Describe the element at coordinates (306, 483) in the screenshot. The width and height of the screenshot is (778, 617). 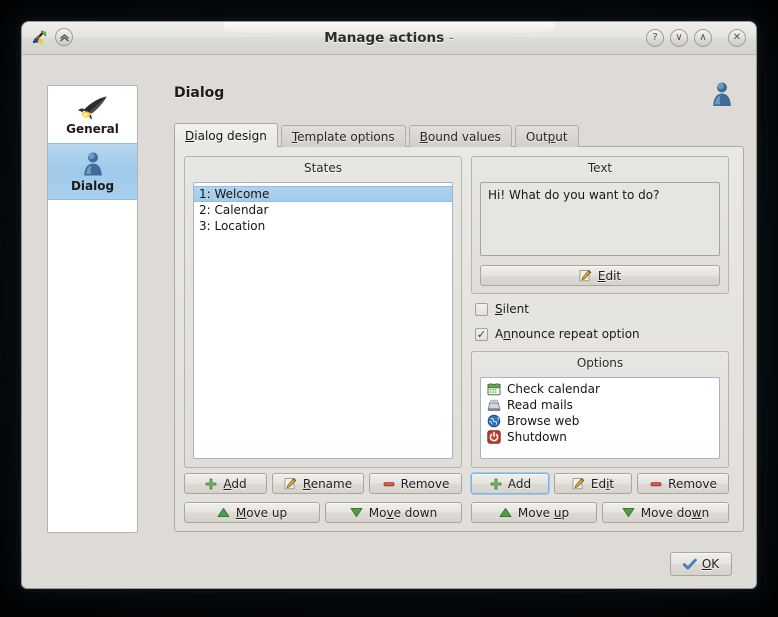
I see `btn-accel: R` at that location.